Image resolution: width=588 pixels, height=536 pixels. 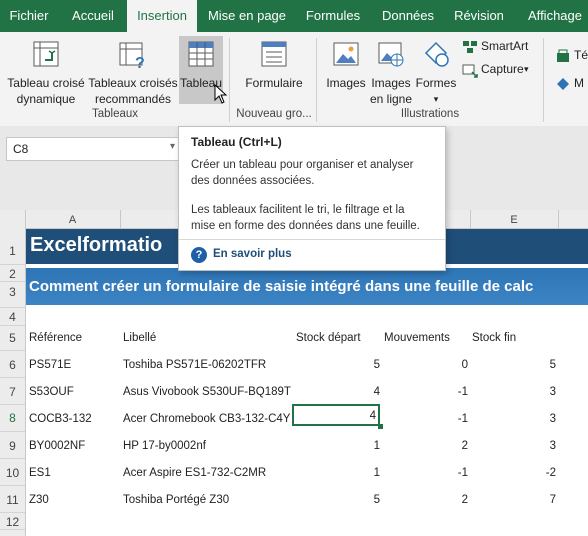 What do you see at coordinates (162, 16) in the screenshot?
I see `tab-insertion: Insertion` at bounding box center [162, 16].